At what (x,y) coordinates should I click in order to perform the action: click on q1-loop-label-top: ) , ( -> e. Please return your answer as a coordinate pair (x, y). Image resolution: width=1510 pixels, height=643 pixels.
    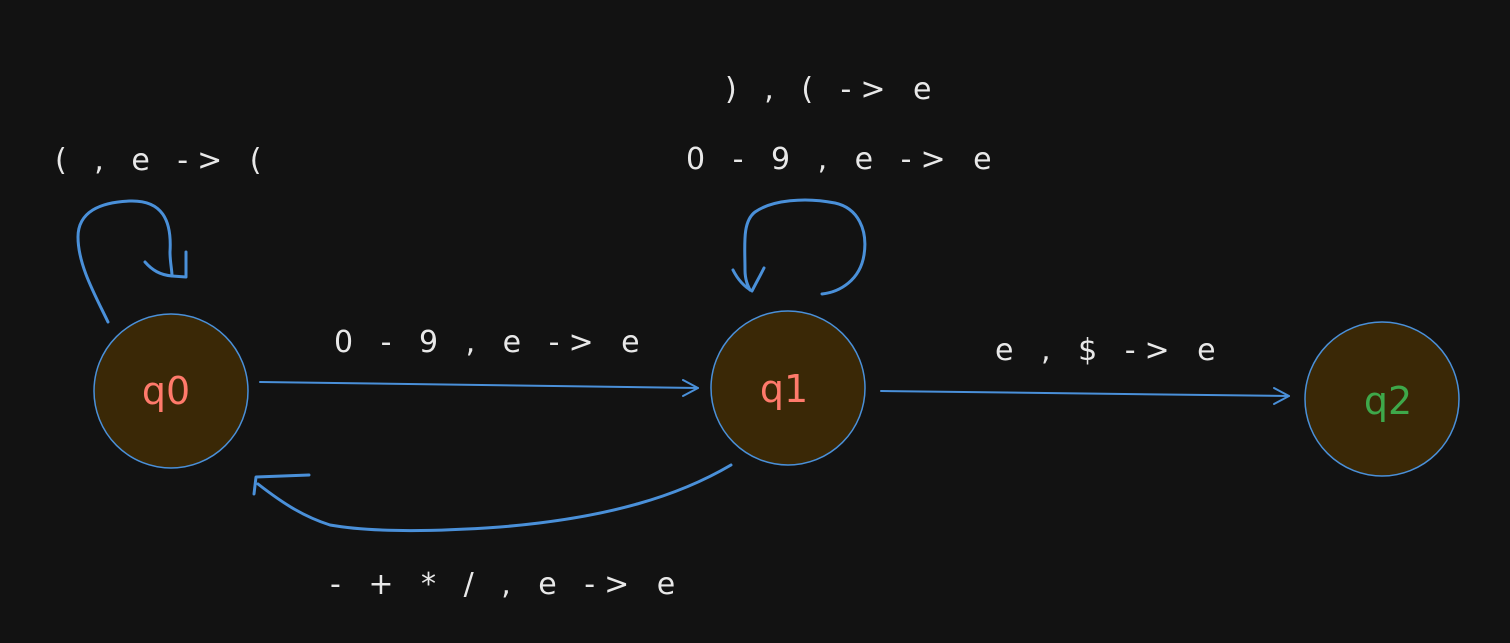
    Looking at the image, I should click on (833, 89).